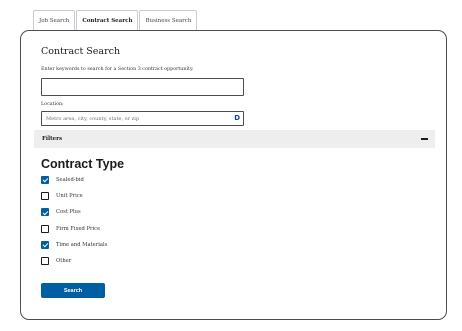 Image resolution: width=462 pixels, height=331 pixels. I want to click on contract-type-option-other: Other, so click(74, 260).